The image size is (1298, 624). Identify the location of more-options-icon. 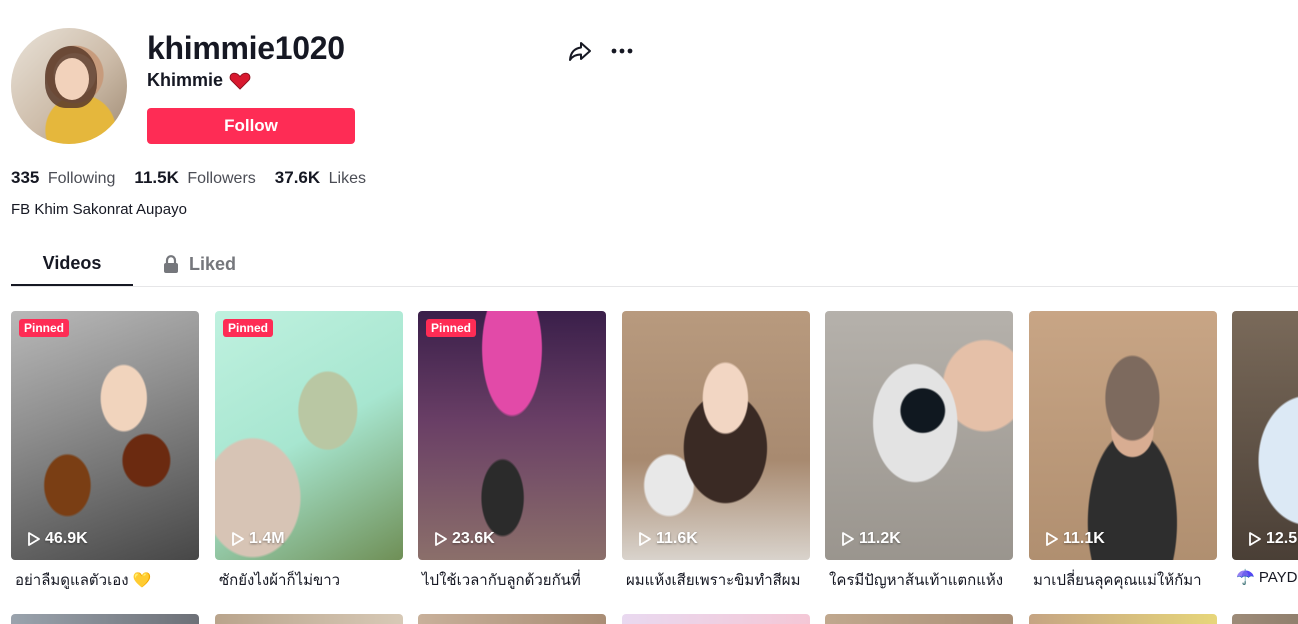
(622, 51).